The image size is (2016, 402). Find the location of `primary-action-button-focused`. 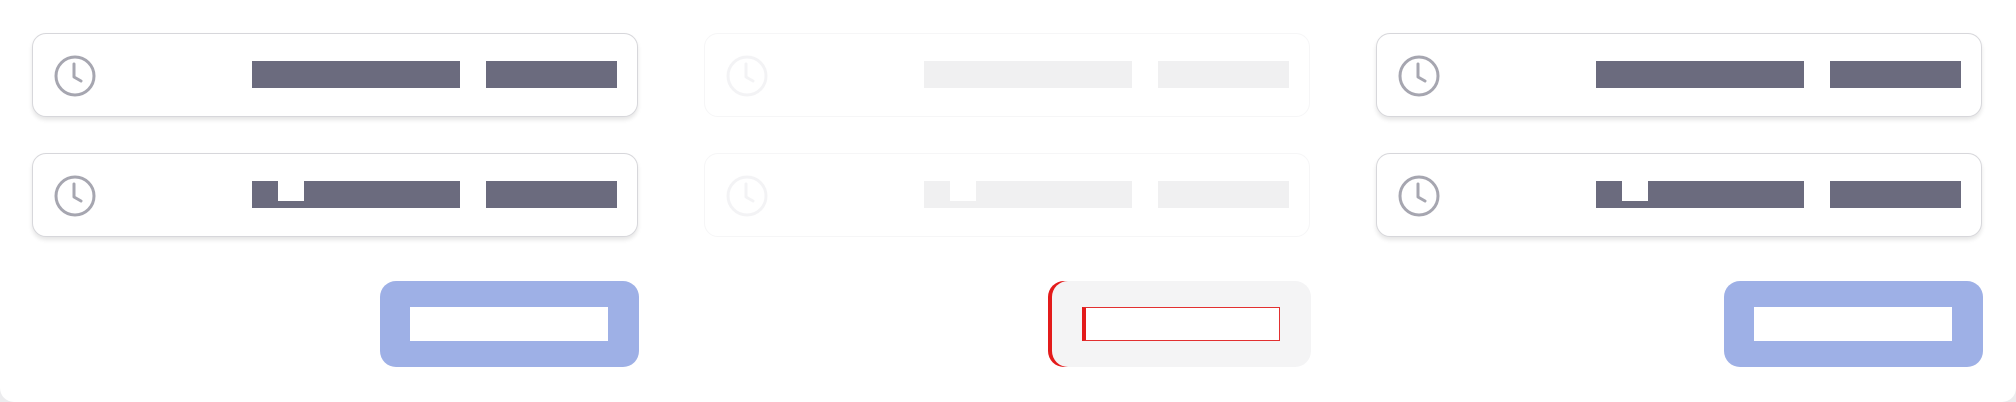

primary-action-button-focused is located at coordinates (1181, 324).